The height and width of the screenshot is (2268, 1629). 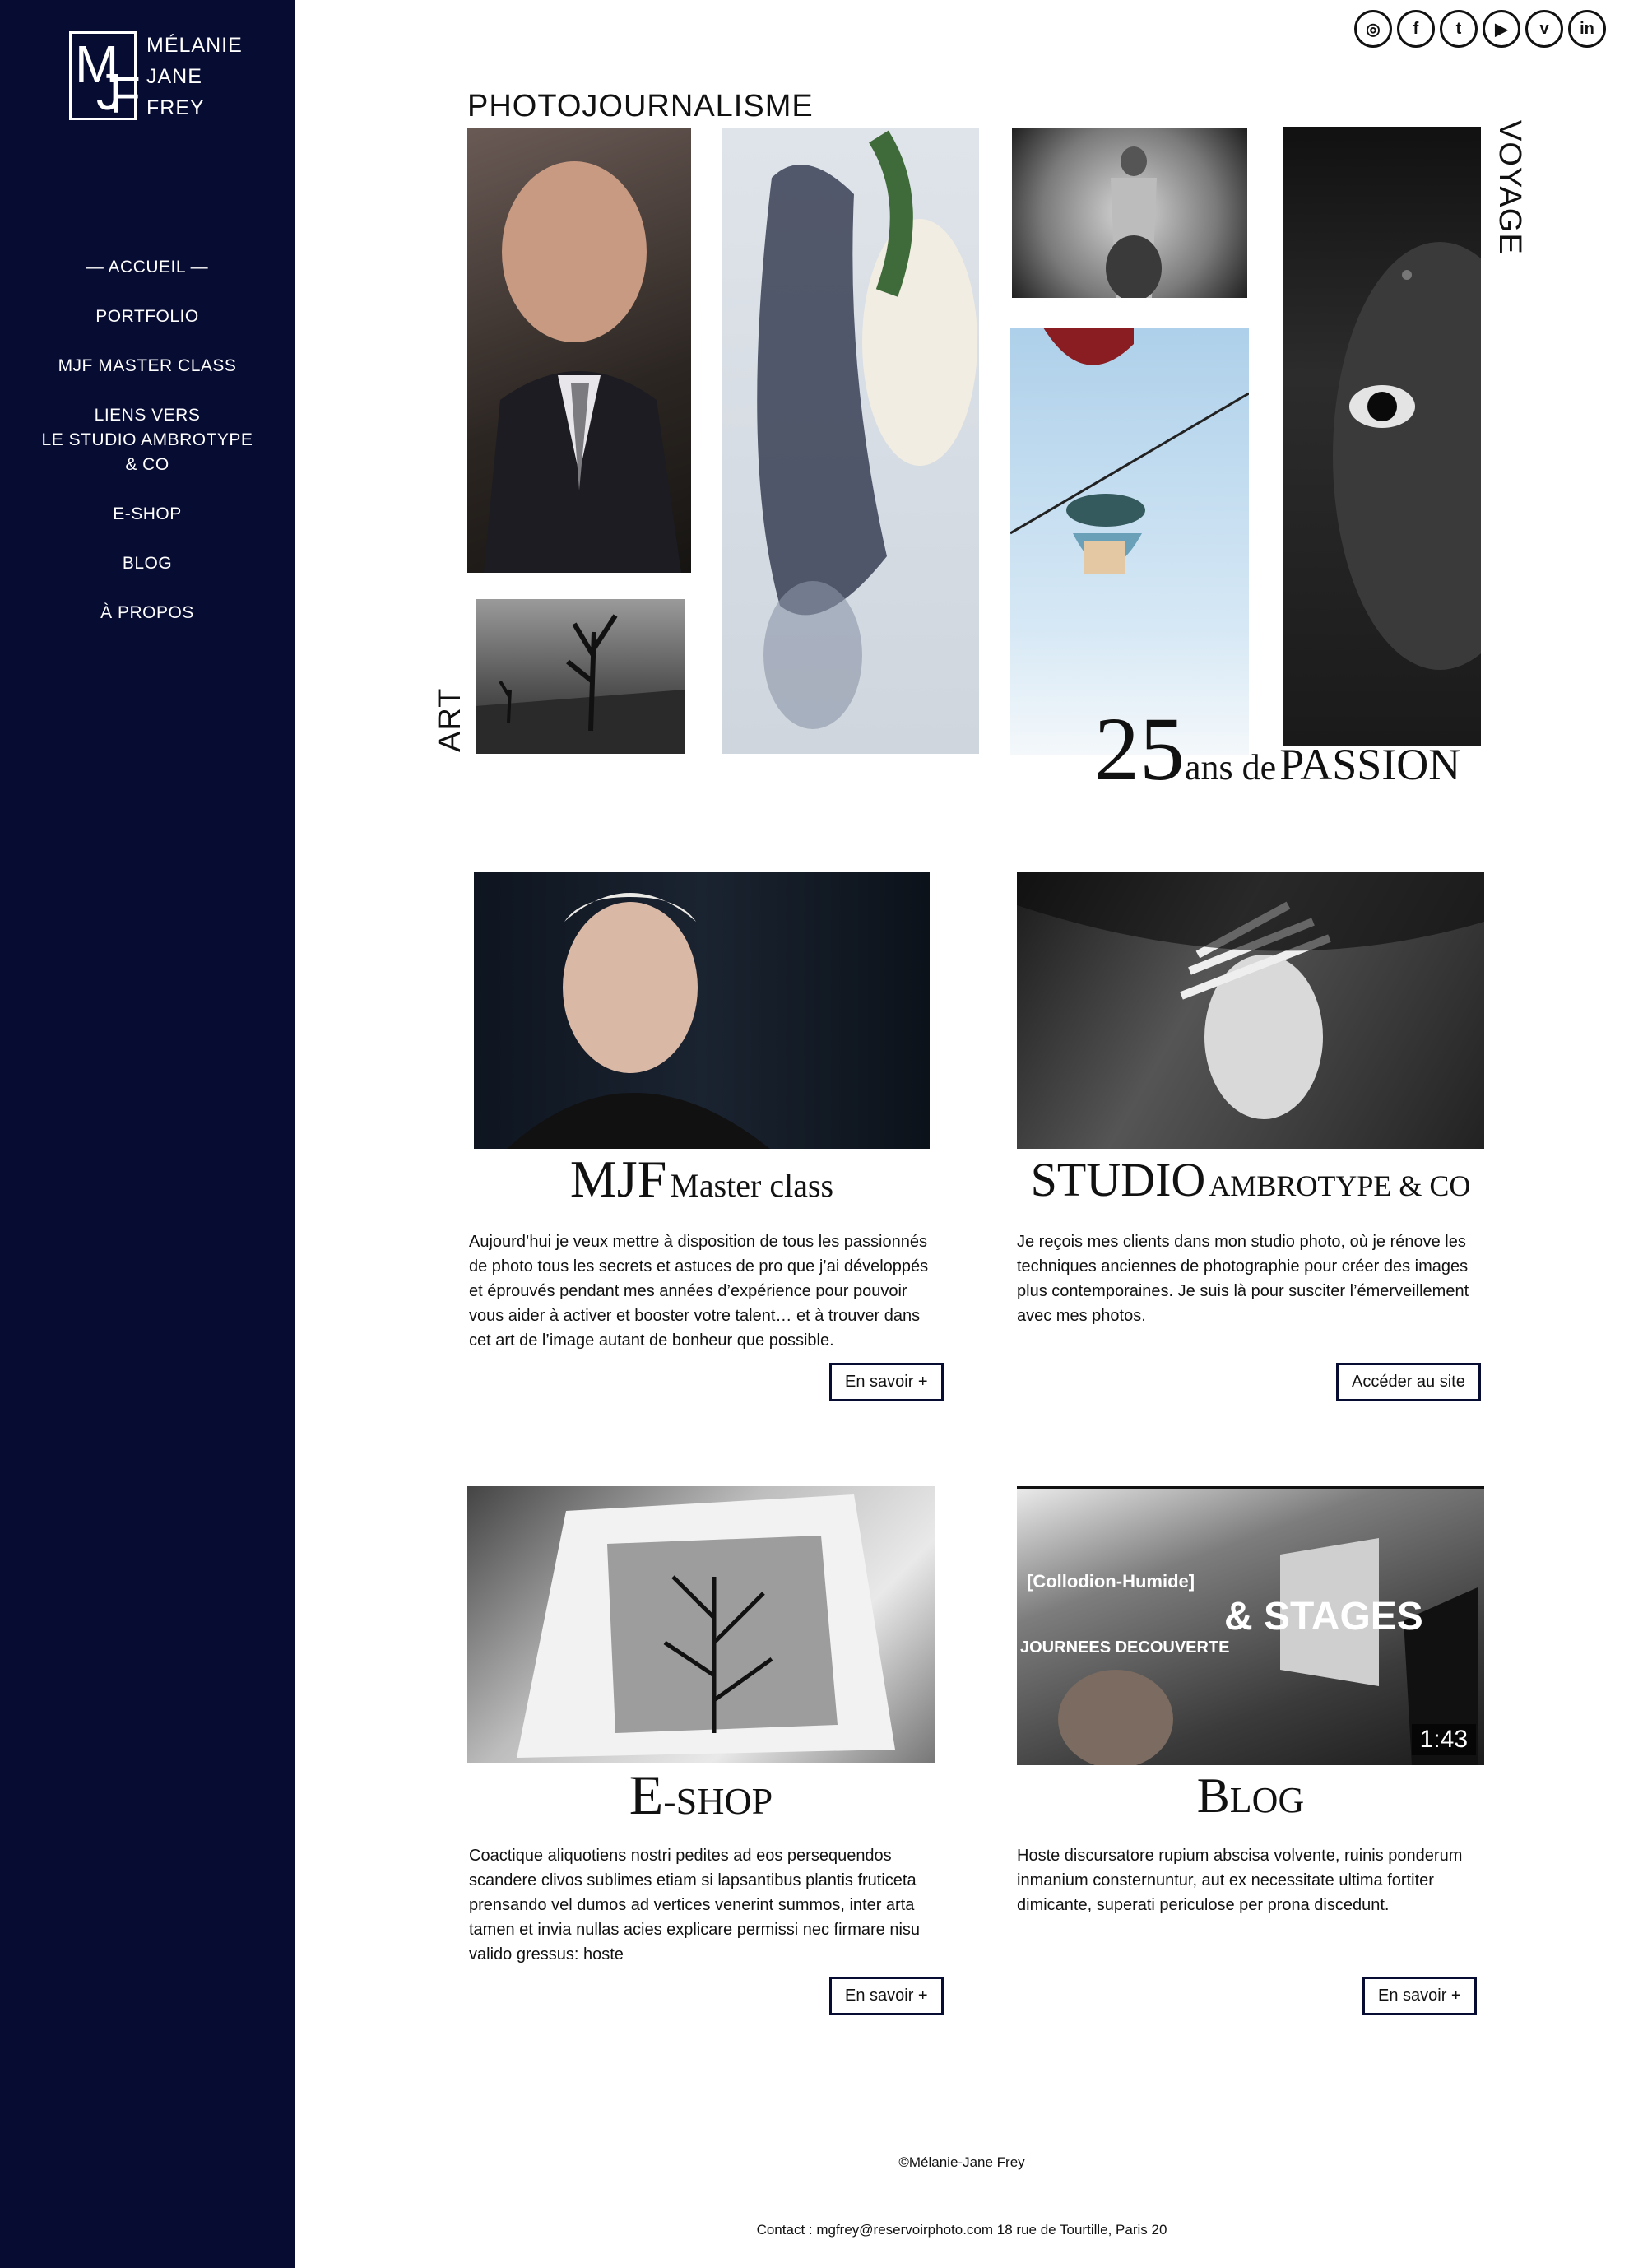 I want to click on linkedin-icon: in, so click(x=1587, y=29).